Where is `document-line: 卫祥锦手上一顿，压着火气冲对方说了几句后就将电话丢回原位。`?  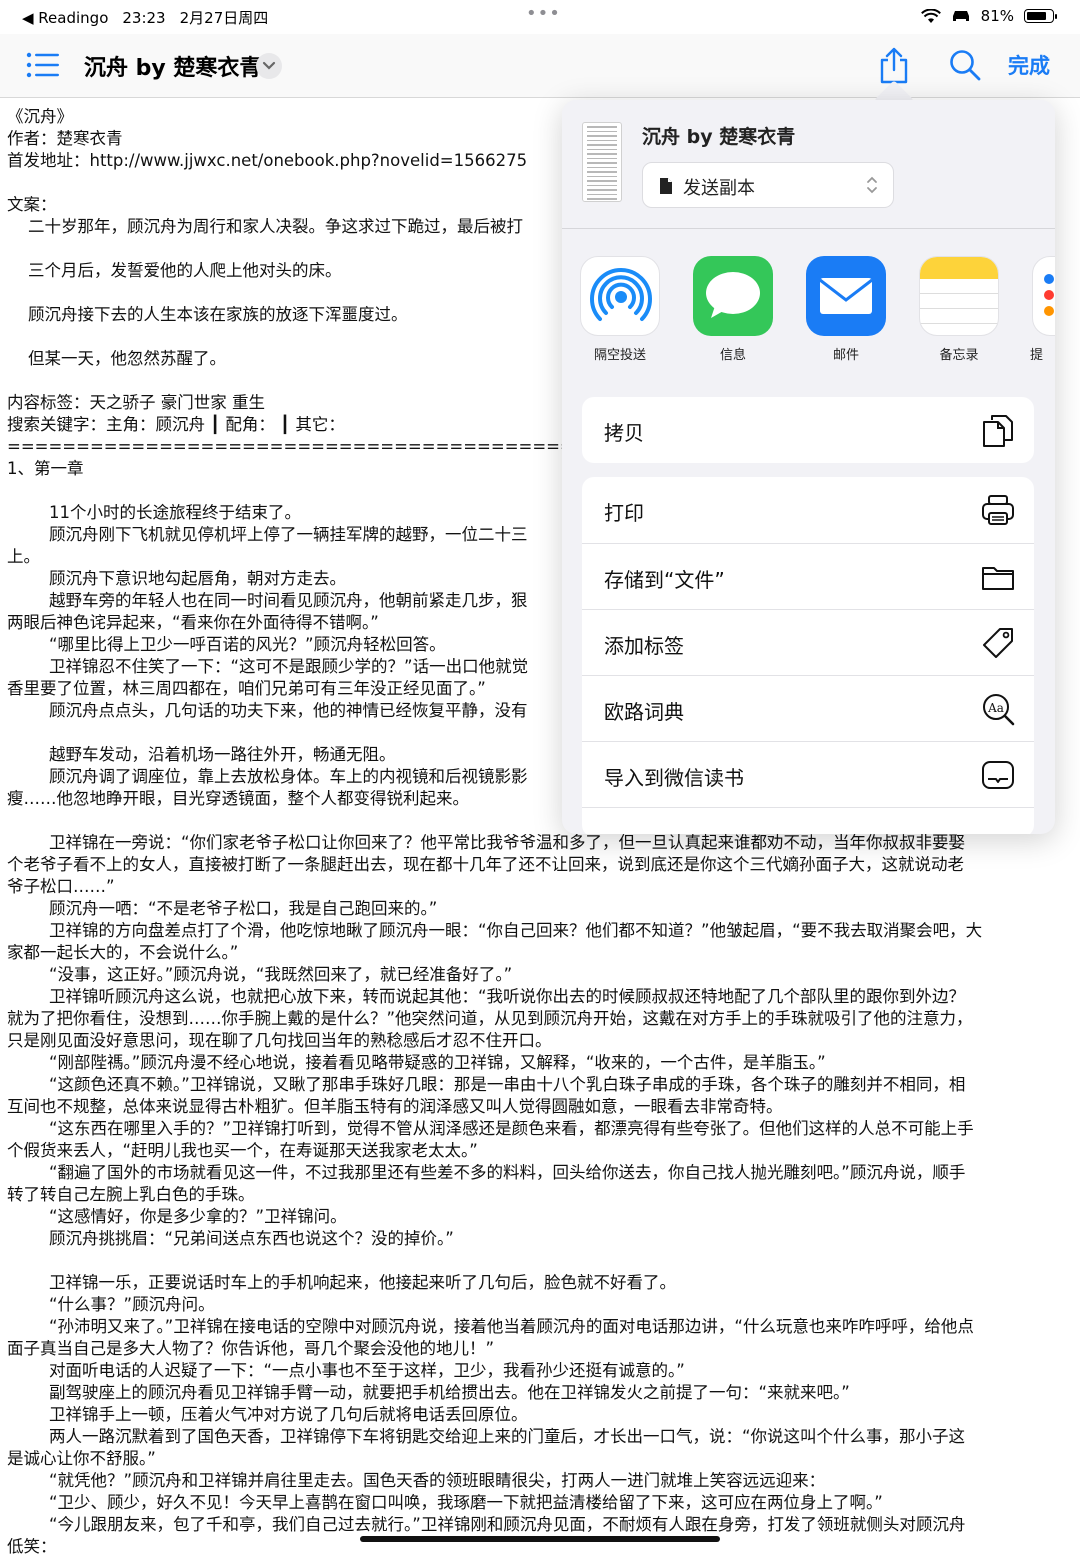
document-line: 卫祥锦手上一顿，压着火气冲对方说了几句后就将电话丢回原位。 is located at coordinates (267, 1414).